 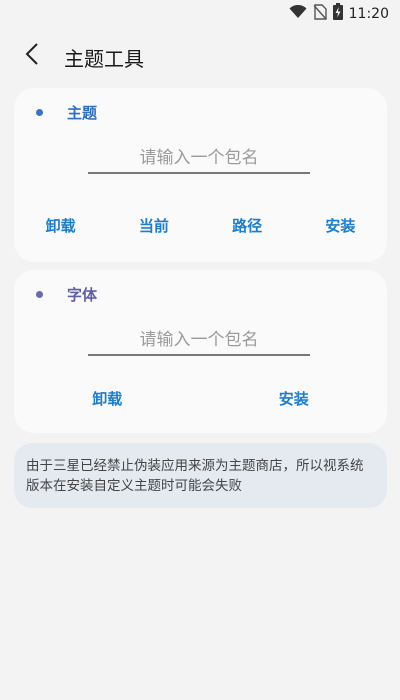 What do you see at coordinates (66, 294) in the screenshot?
I see `font-card-header: 字体` at bounding box center [66, 294].